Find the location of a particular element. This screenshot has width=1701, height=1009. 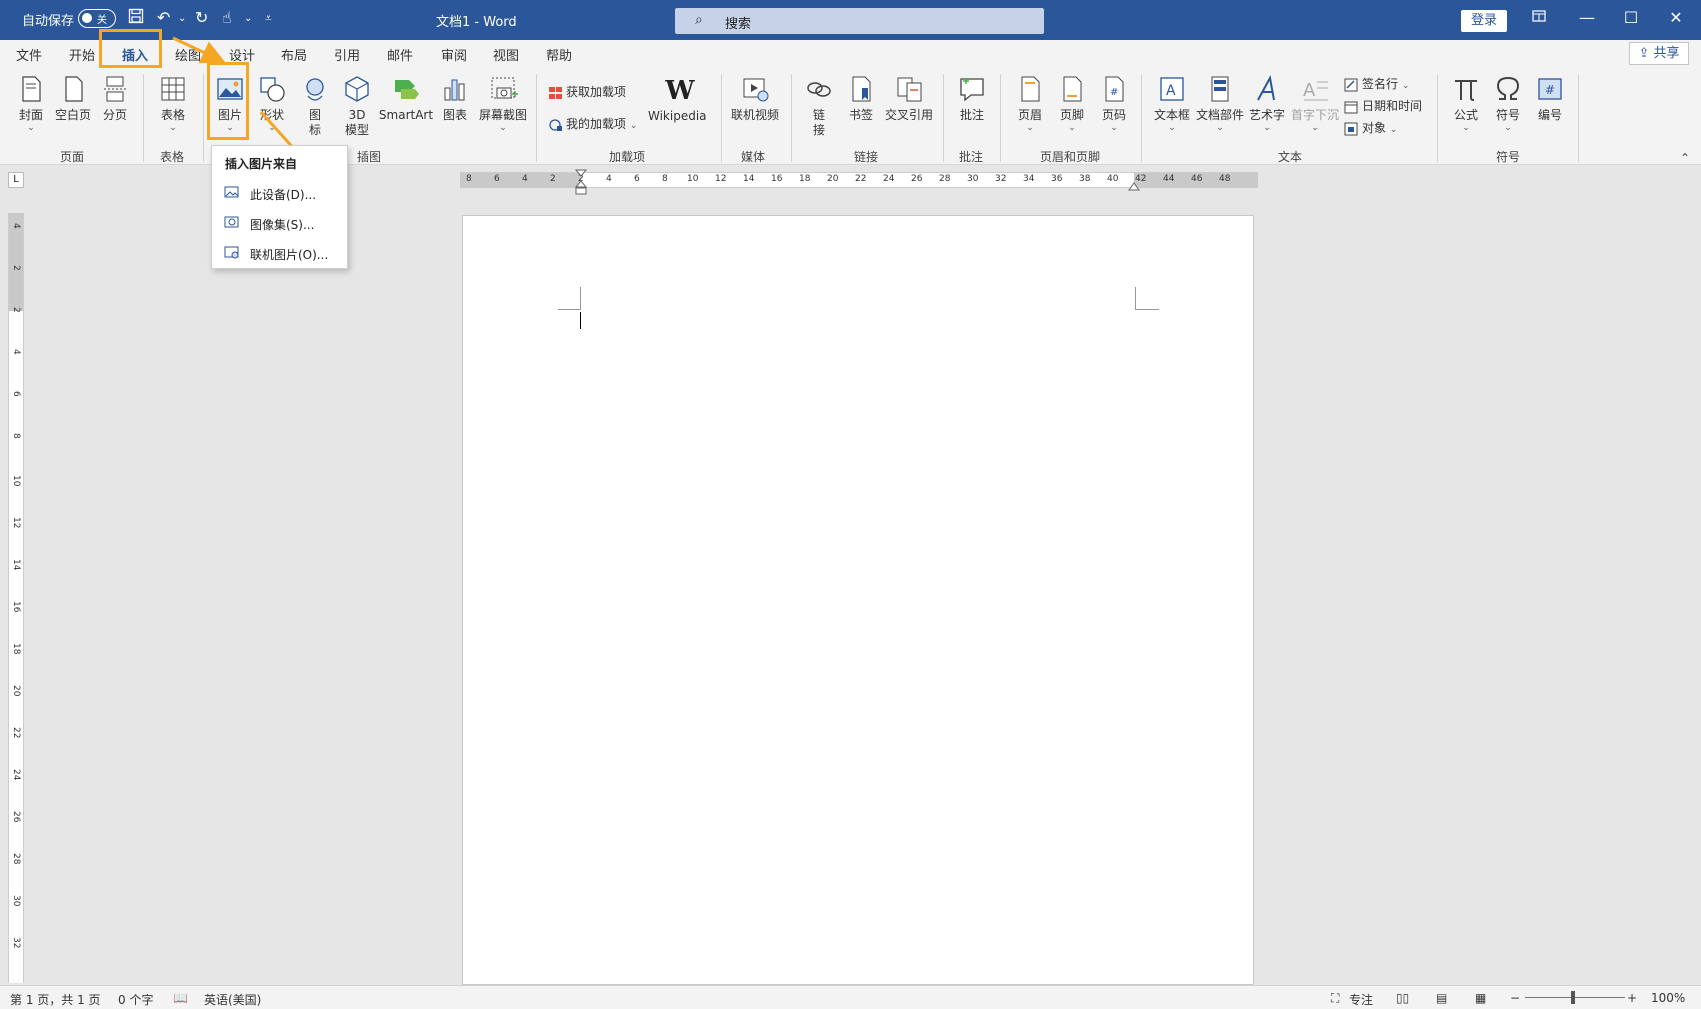

number-button: # 编号 is located at coordinates (1550, 98).